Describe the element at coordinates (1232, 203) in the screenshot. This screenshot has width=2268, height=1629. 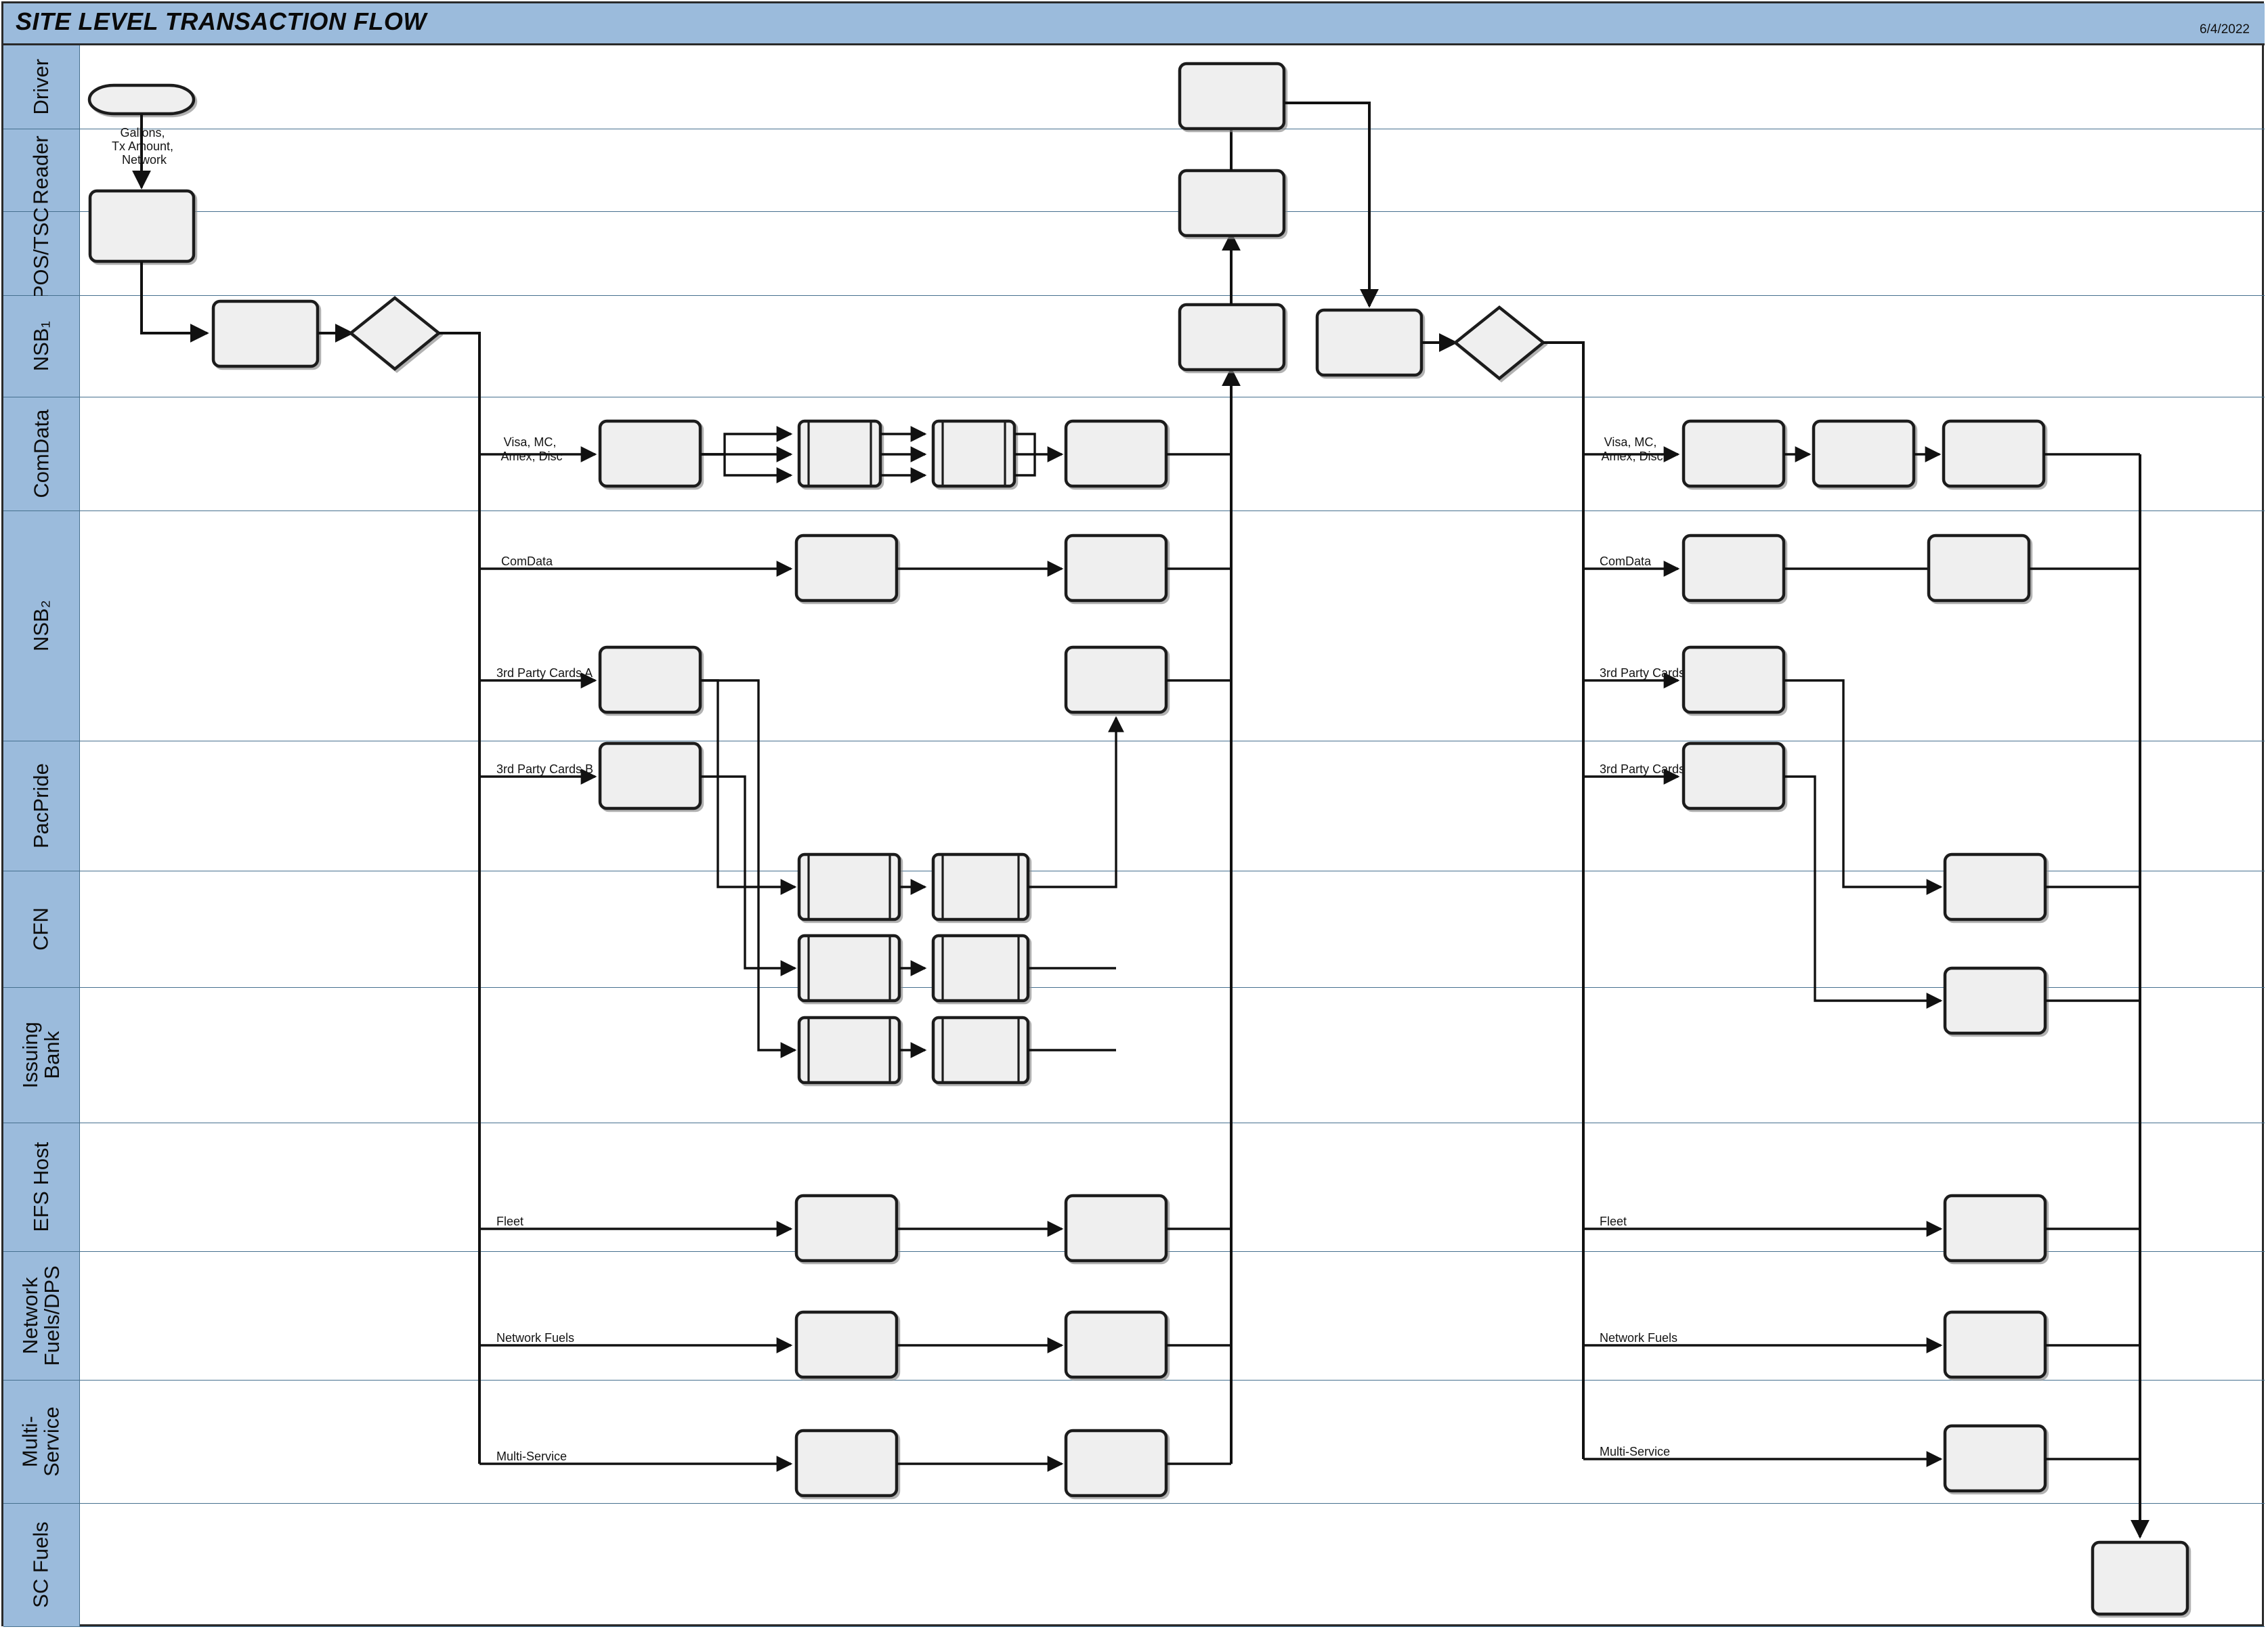
I see `node-reader-r` at that location.